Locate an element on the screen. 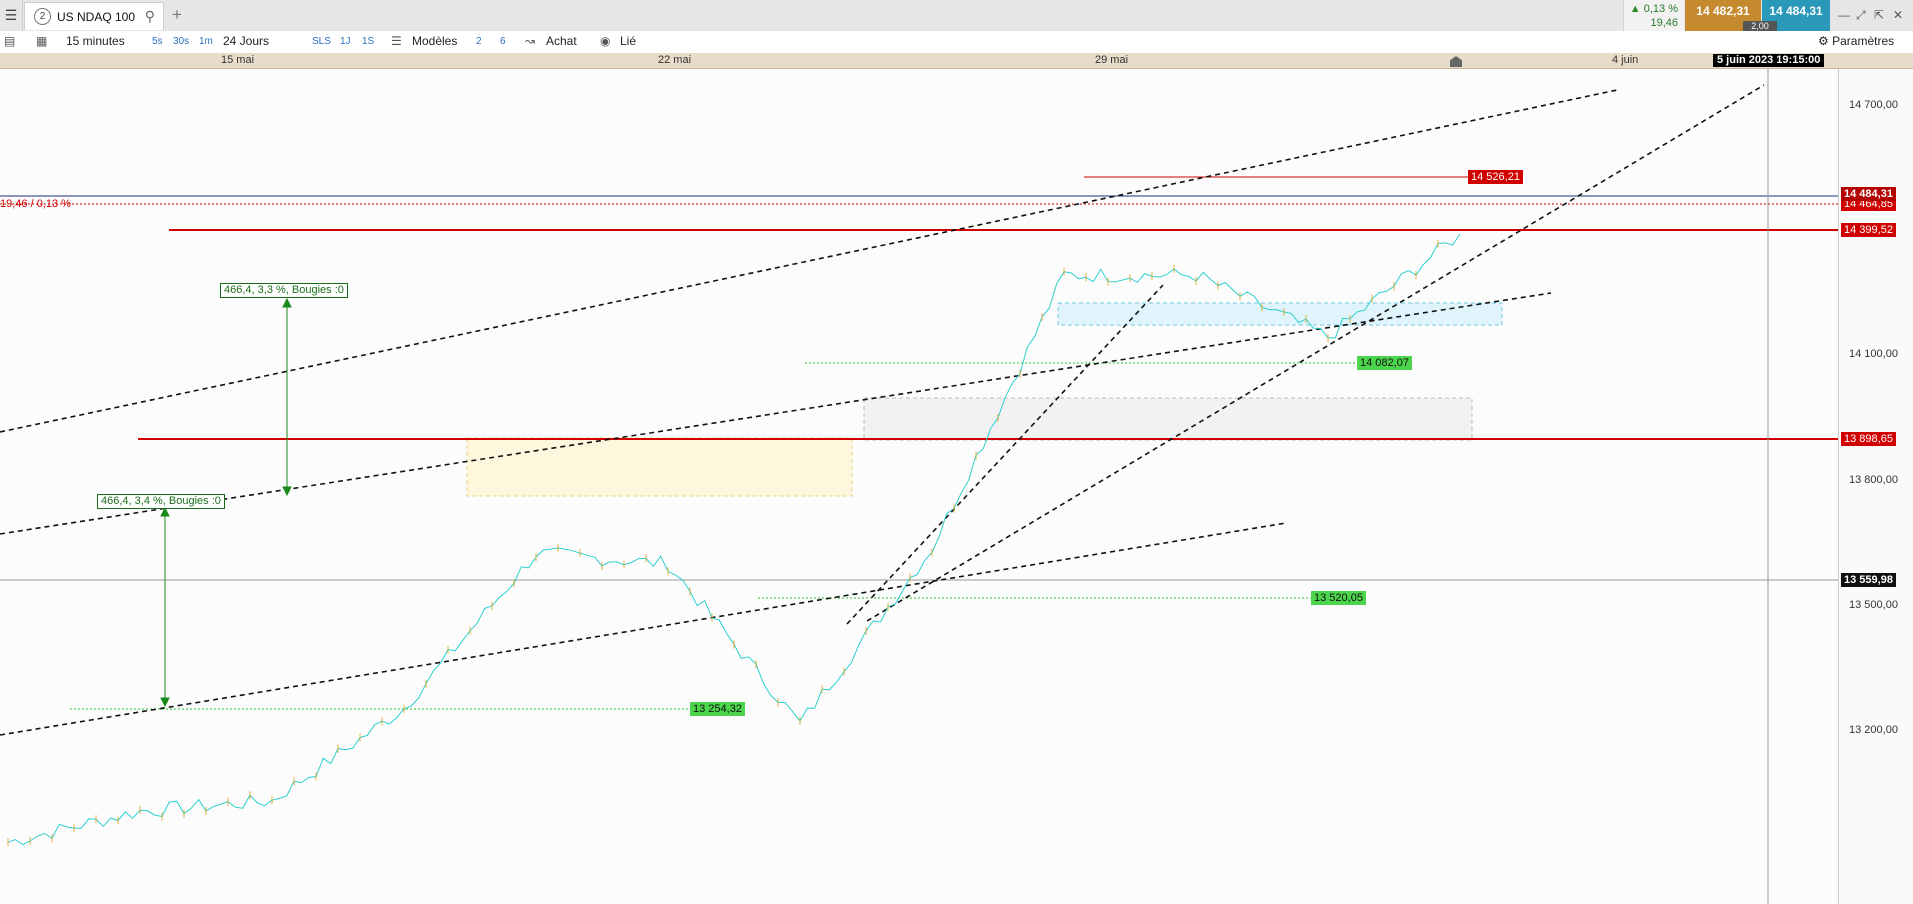 The image size is (1913, 904). current-price-tag: 14 484,31 is located at coordinates (1868, 194).